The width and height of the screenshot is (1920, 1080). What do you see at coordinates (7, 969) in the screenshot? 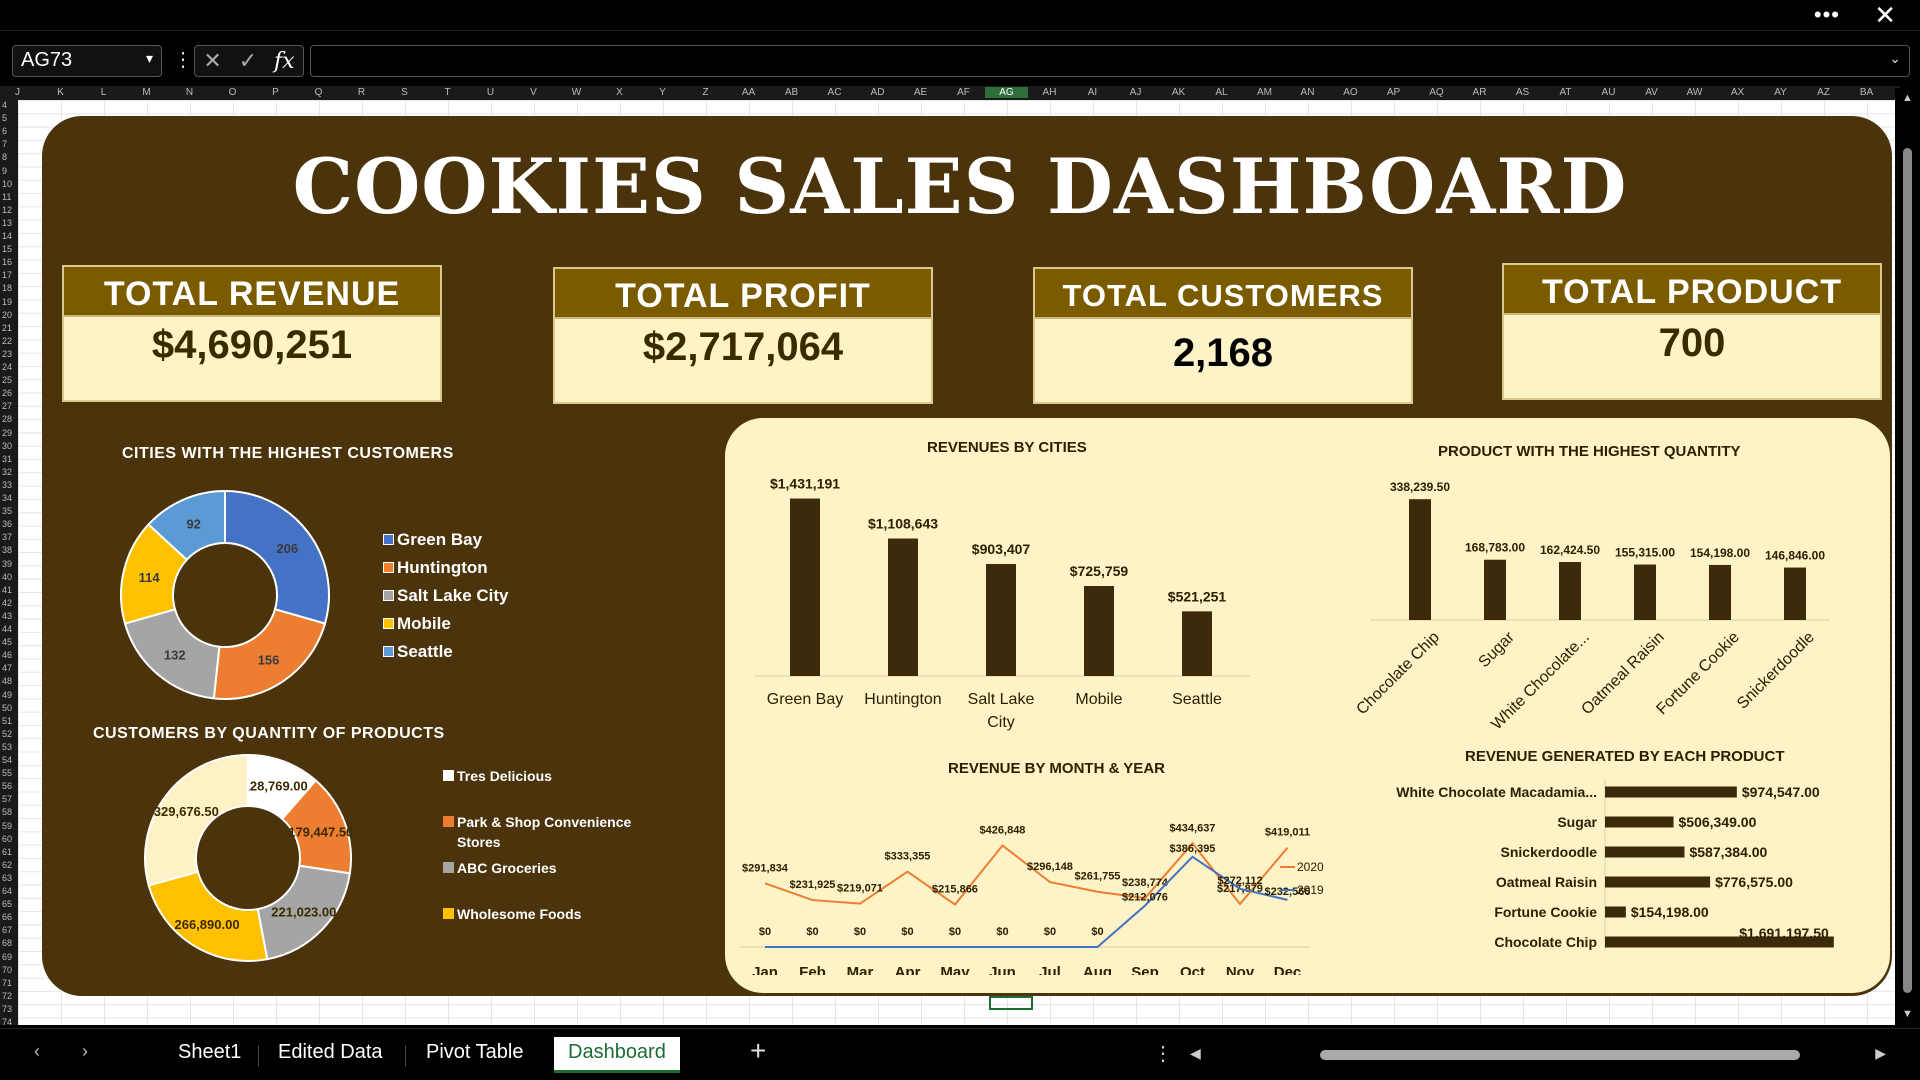
I see `row-header: 70` at bounding box center [7, 969].